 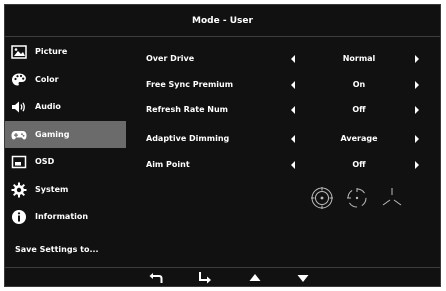 I want to click on sidebar-item-color: Color, so click(x=65, y=80).